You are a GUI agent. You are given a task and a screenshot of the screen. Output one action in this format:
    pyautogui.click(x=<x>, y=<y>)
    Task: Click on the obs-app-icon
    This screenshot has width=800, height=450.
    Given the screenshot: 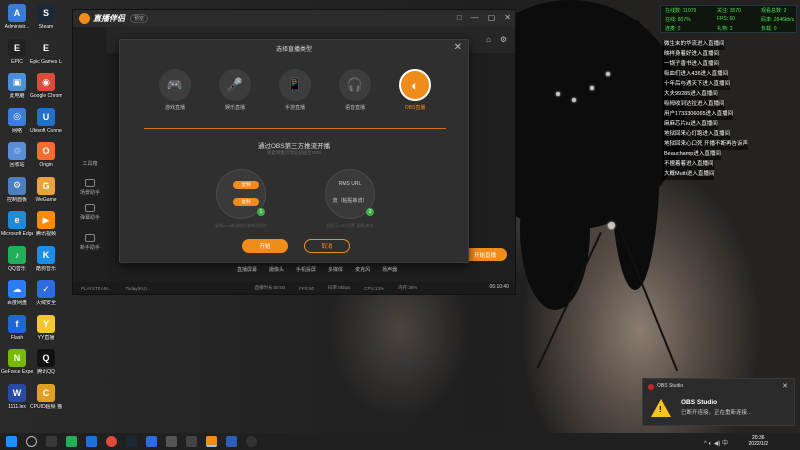 What is the action you would take?
    pyautogui.click(x=651, y=387)
    